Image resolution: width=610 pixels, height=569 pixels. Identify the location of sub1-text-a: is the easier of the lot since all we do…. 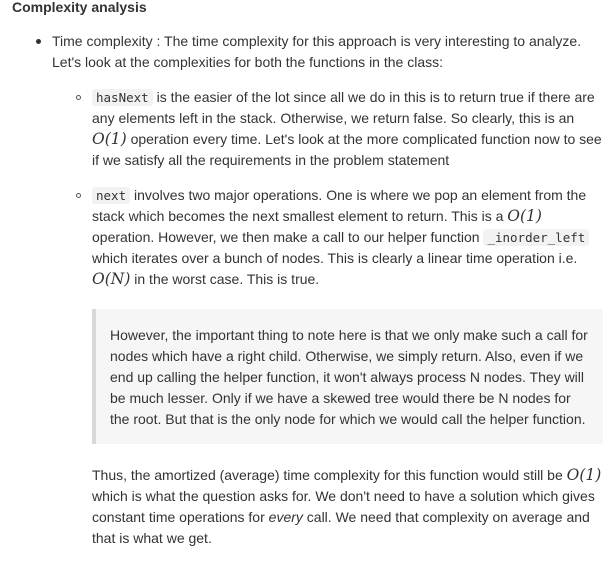
(343, 107).